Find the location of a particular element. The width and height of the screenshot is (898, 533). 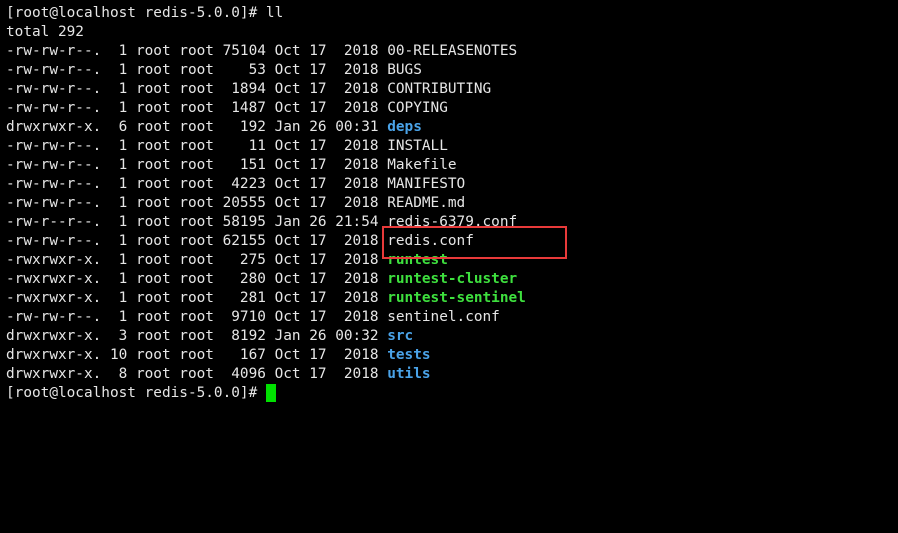

entry-name: 00-RELEASENOTES is located at coordinates (452, 51).